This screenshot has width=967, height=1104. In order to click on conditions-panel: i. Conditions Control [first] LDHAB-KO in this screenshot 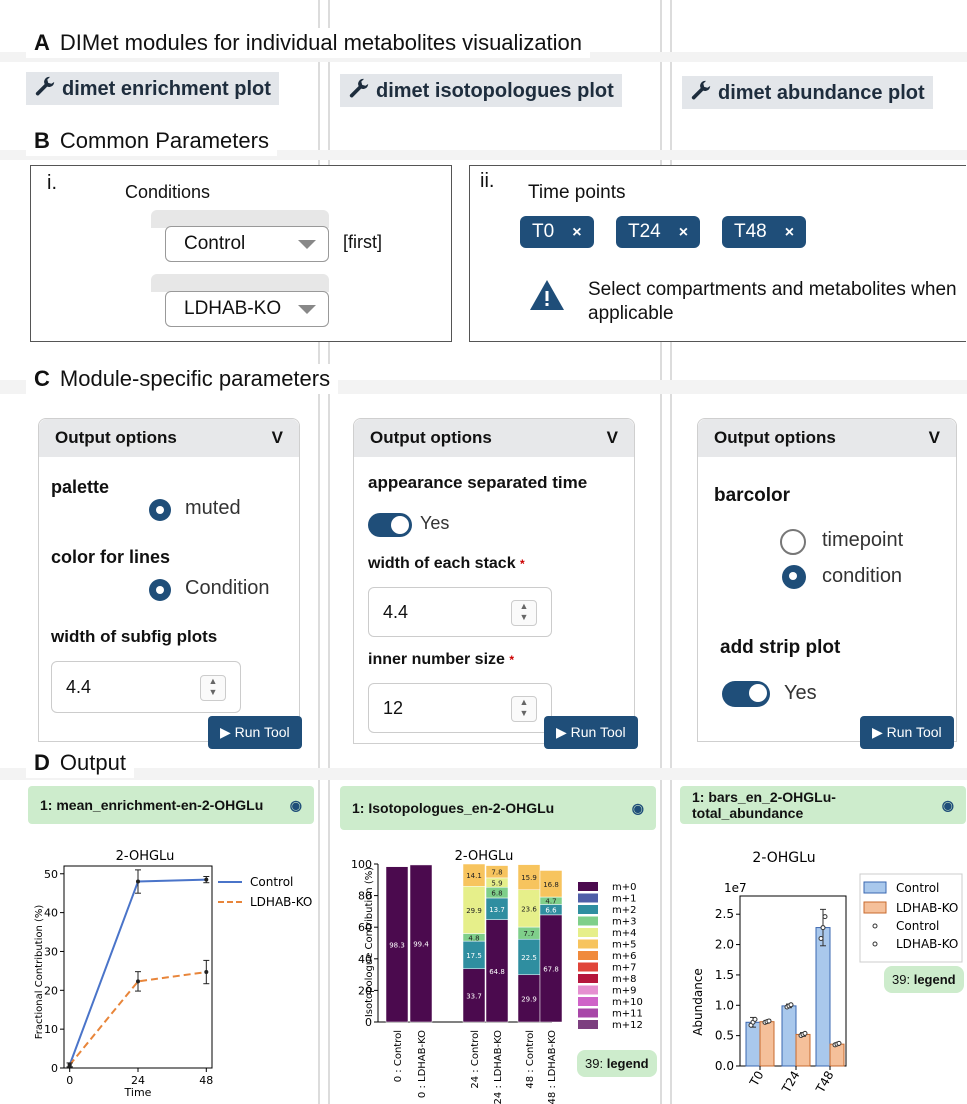, I will do `click(241, 253)`.